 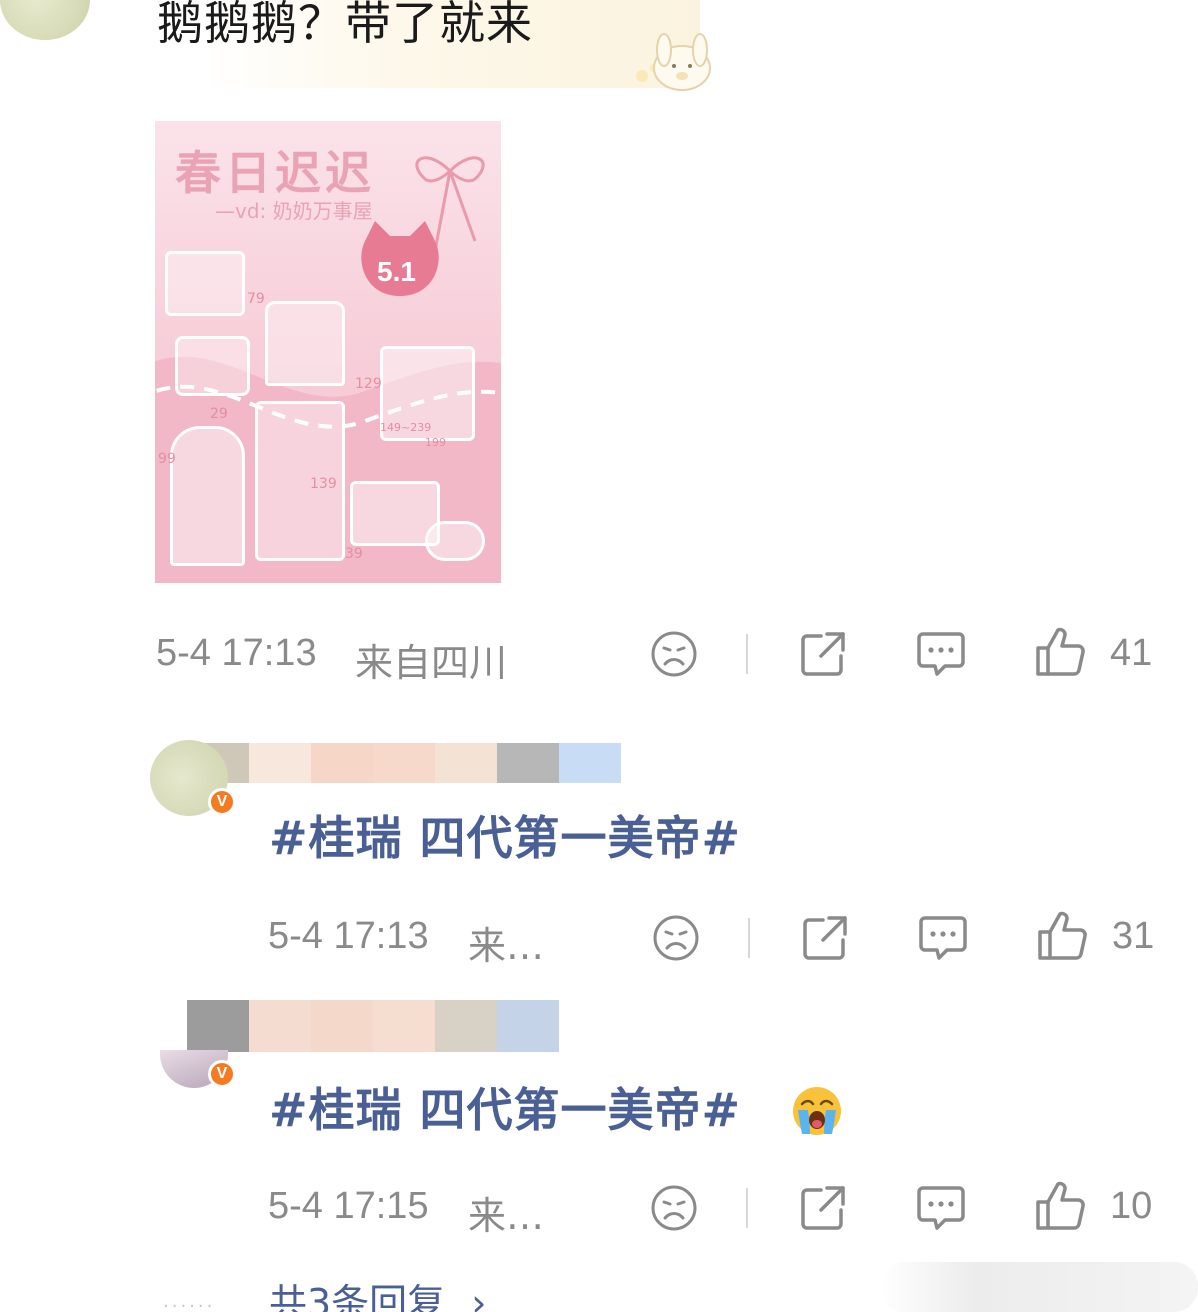 I want to click on reply-1-like-count: 31, so click(x=1133, y=936).